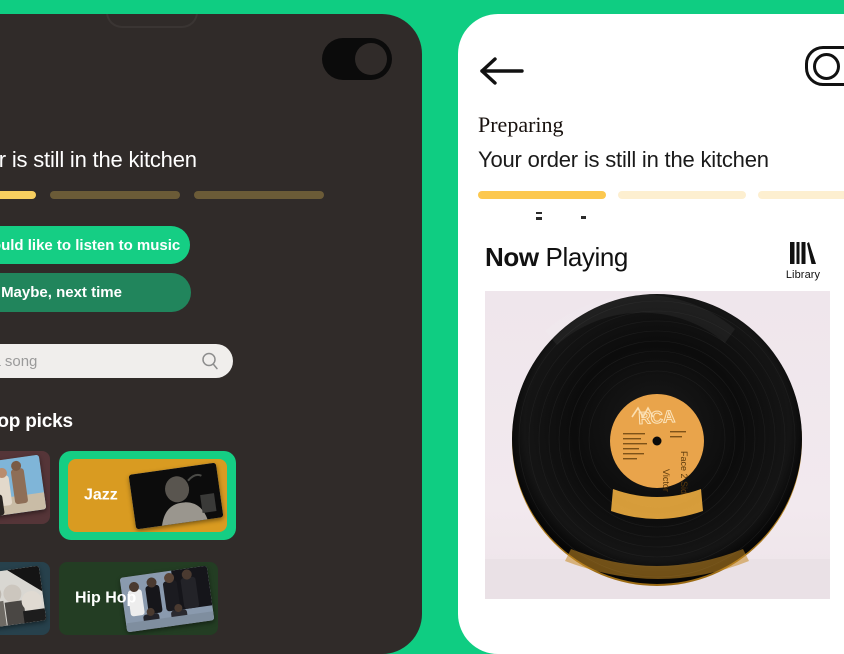  Describe the element at coordinates (803, 275) in the screenshot. I see `library-label: Library` at that location.